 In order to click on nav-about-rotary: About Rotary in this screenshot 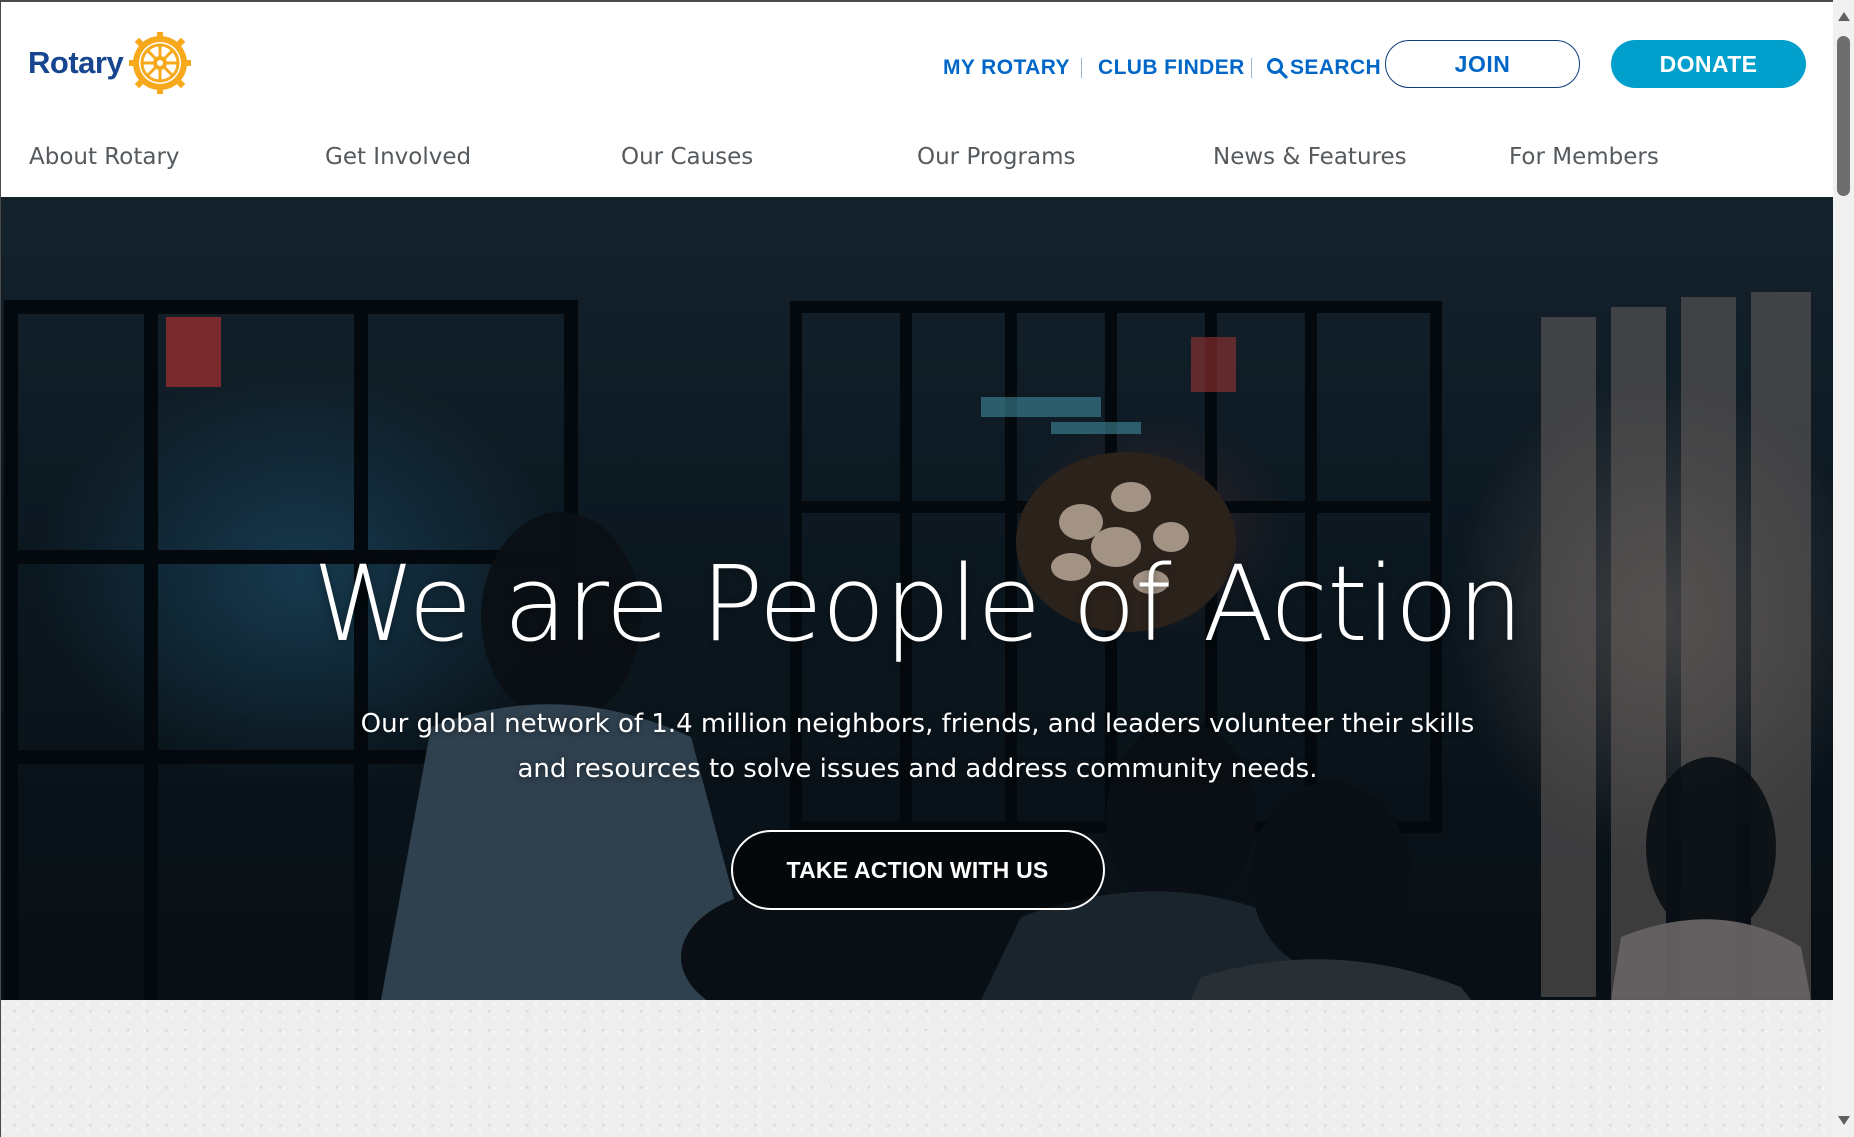, I will do `click(104, 157)`.